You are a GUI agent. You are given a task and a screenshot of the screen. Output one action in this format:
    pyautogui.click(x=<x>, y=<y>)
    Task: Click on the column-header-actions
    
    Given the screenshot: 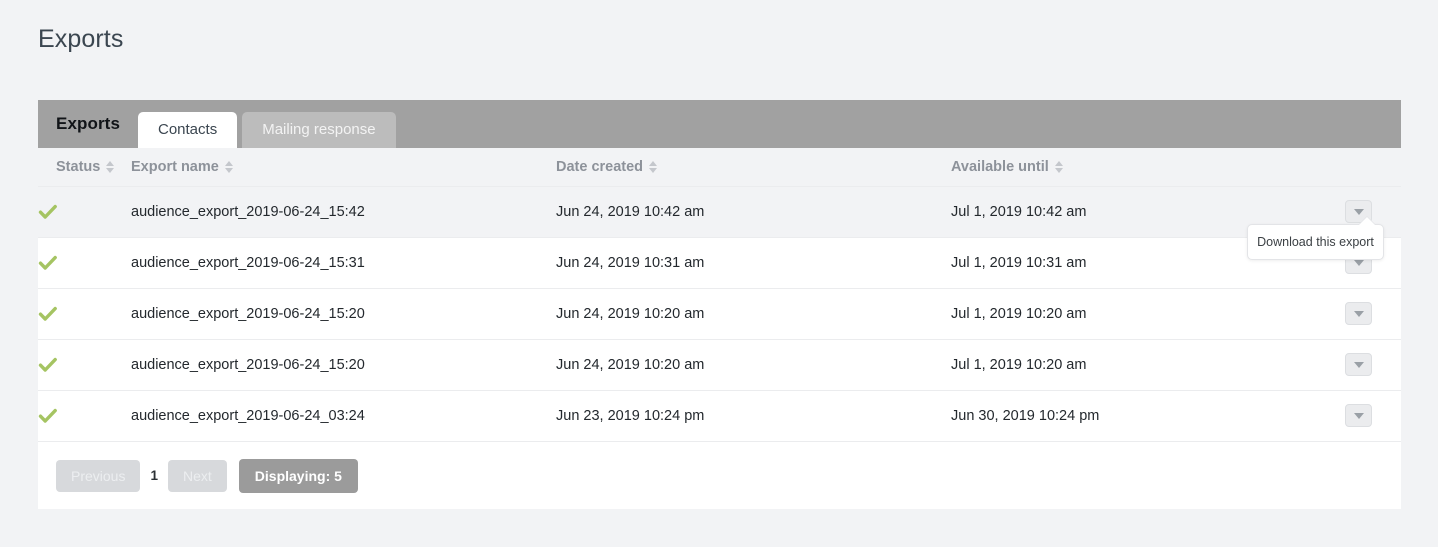 What is the action you would take?
    pyautogui.click(x=1348, y=167)
    